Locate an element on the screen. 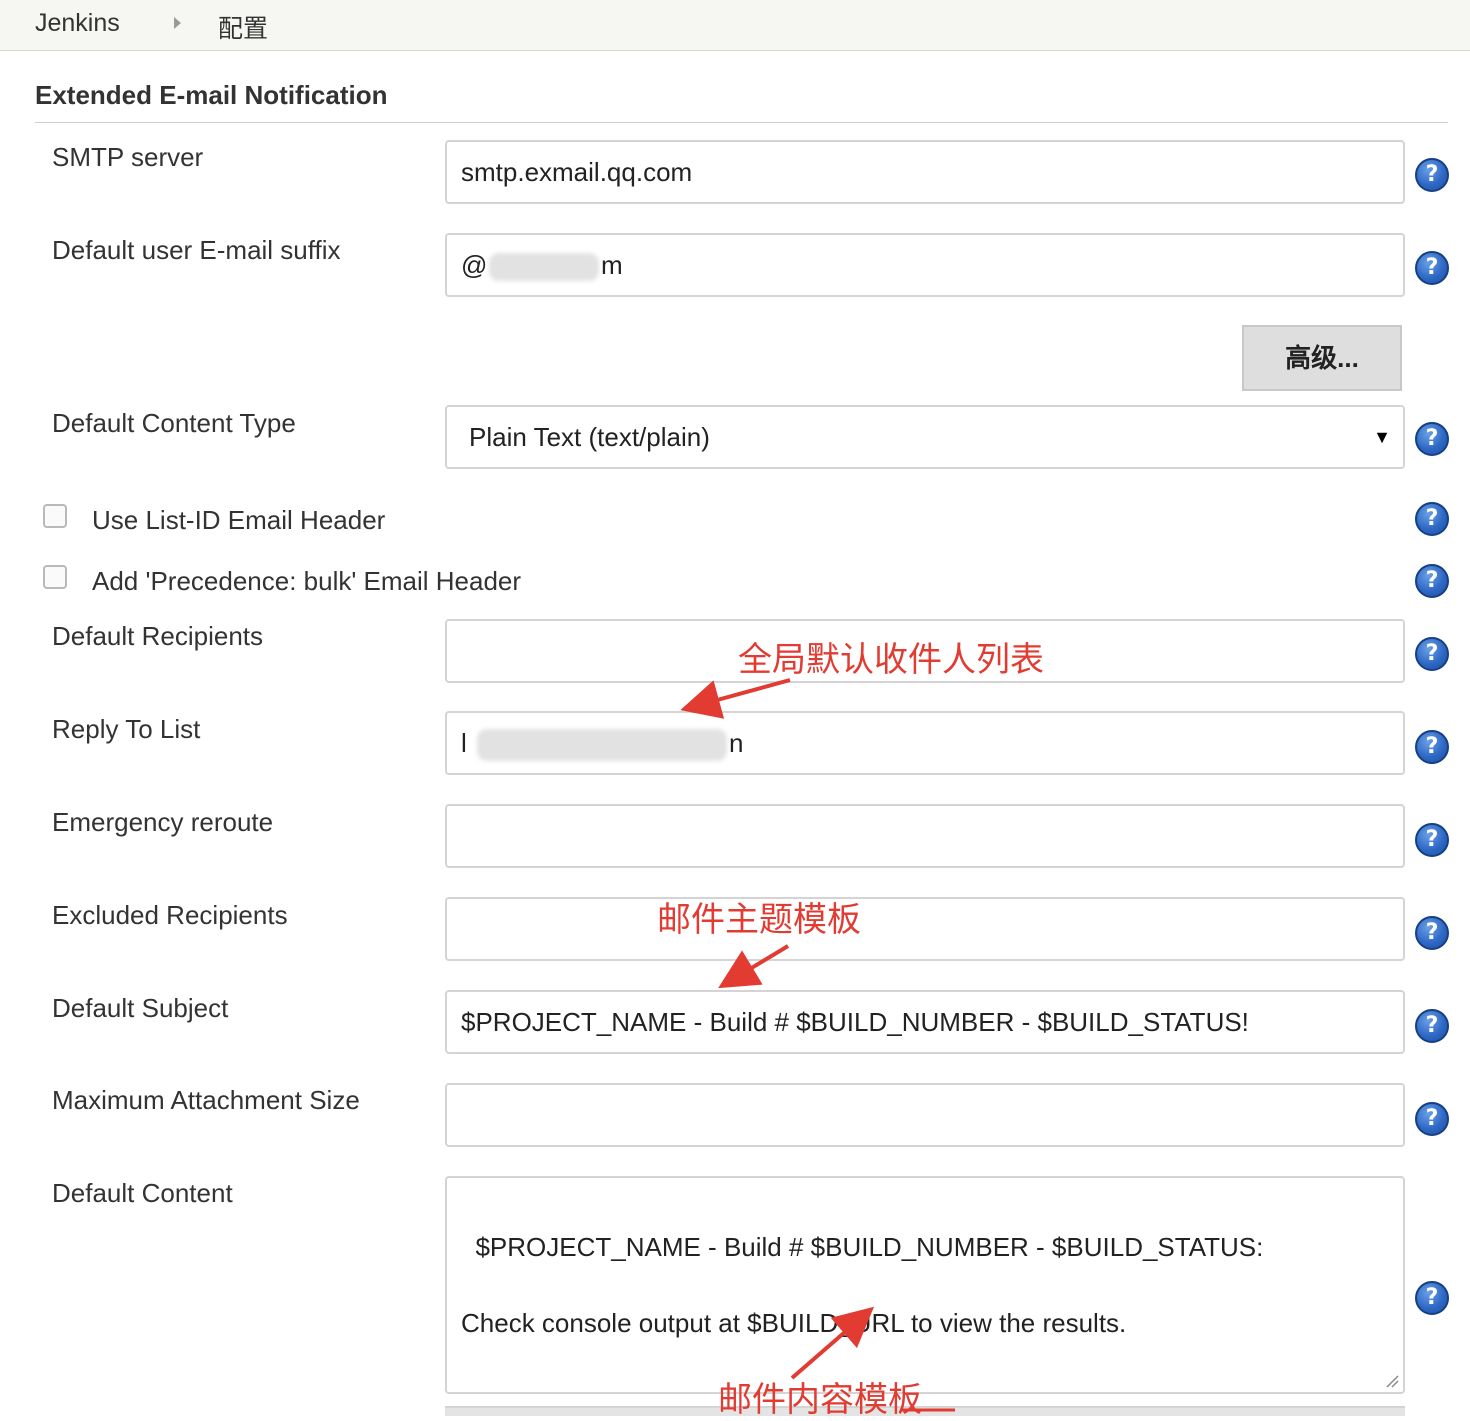 This screenshot has height=1421, width=1470. excluded-recipients-label: Excluded Recipients is located at coordinates (170, 915).